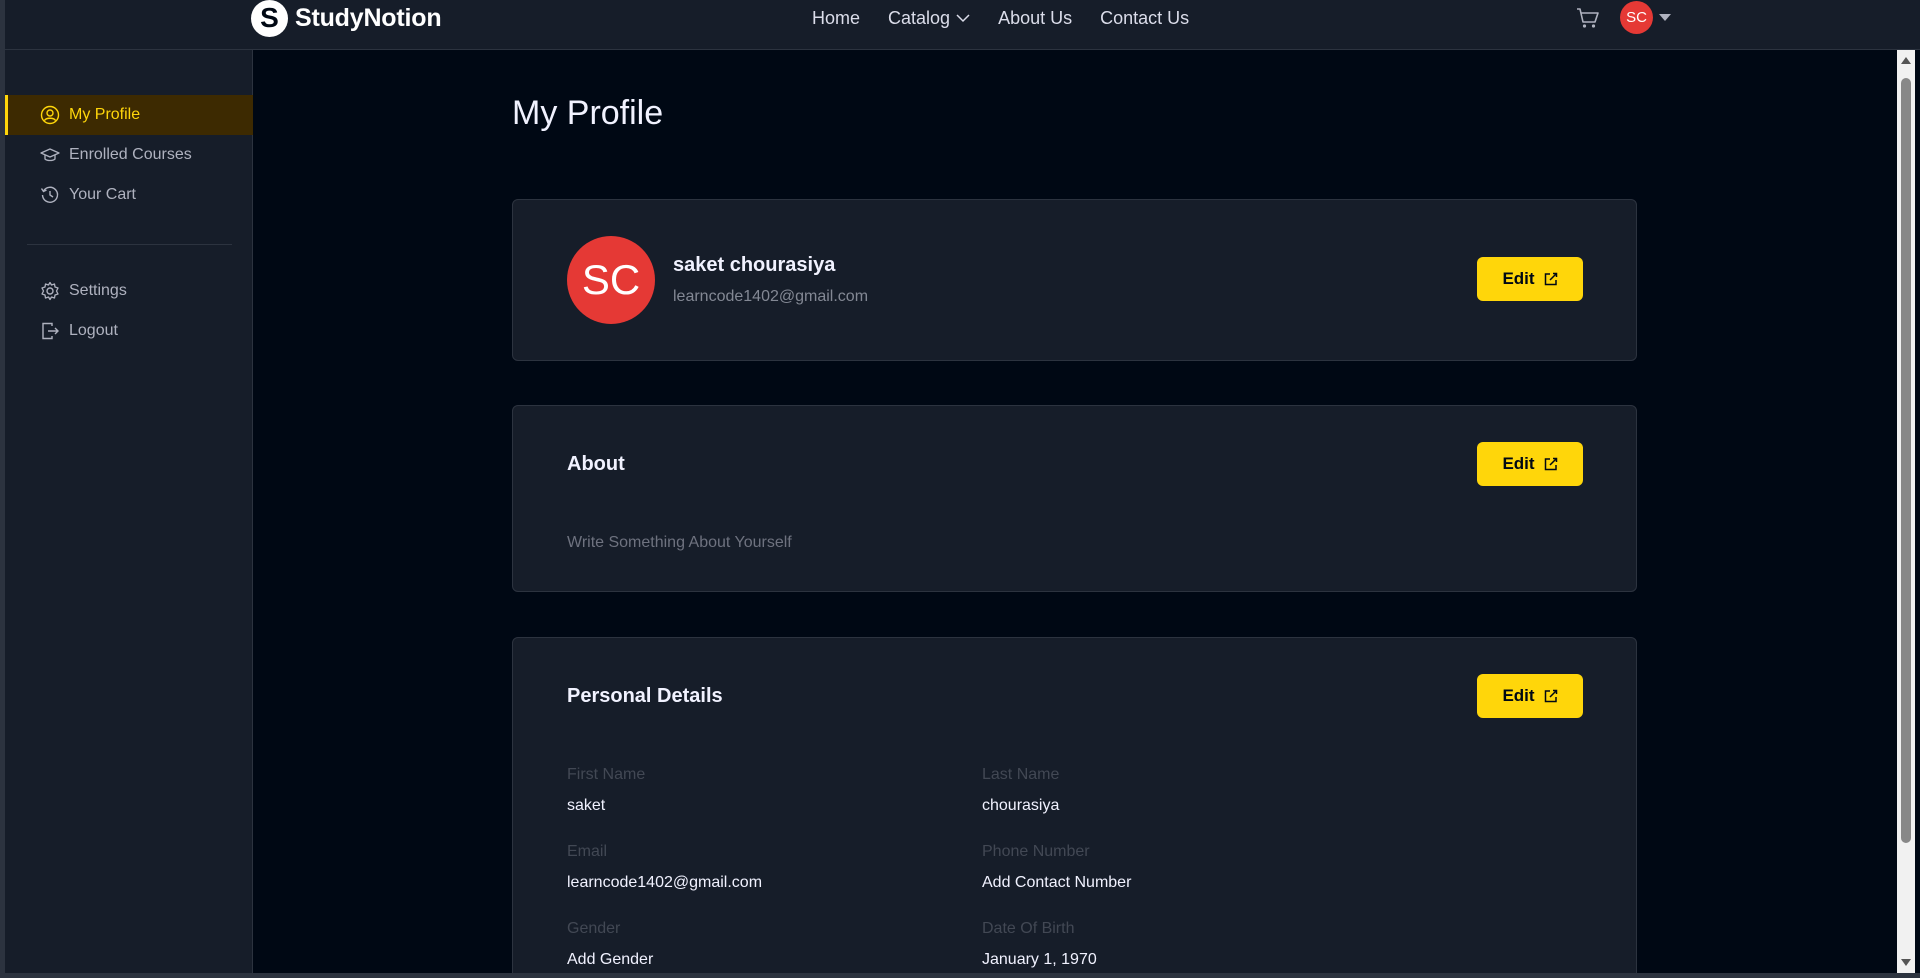 The image size is (1920, 978). What do you see at coordinates (98, 290) in the screenshot?
I see `sidebar-item-label: Settings` at bounding box center [98, 290].